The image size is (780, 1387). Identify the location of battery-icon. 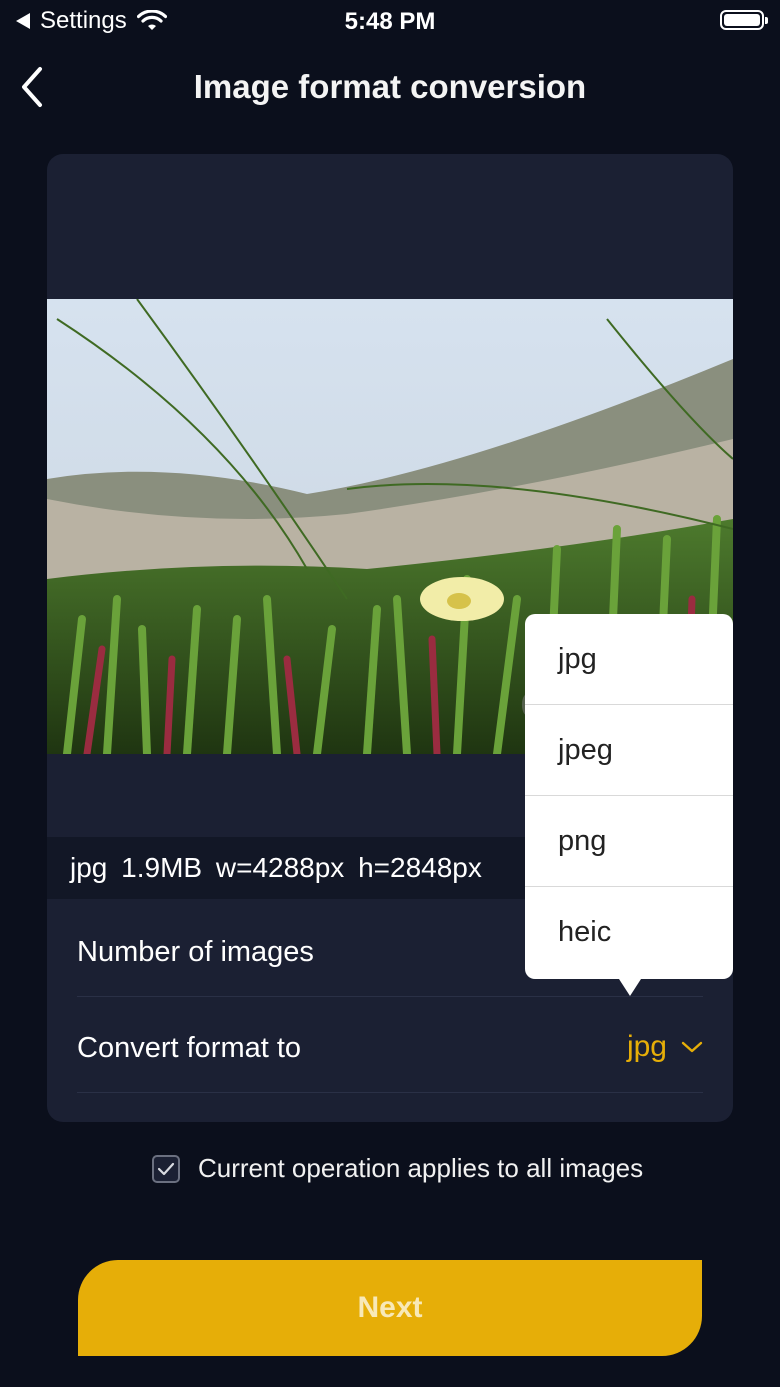
(744, 20).